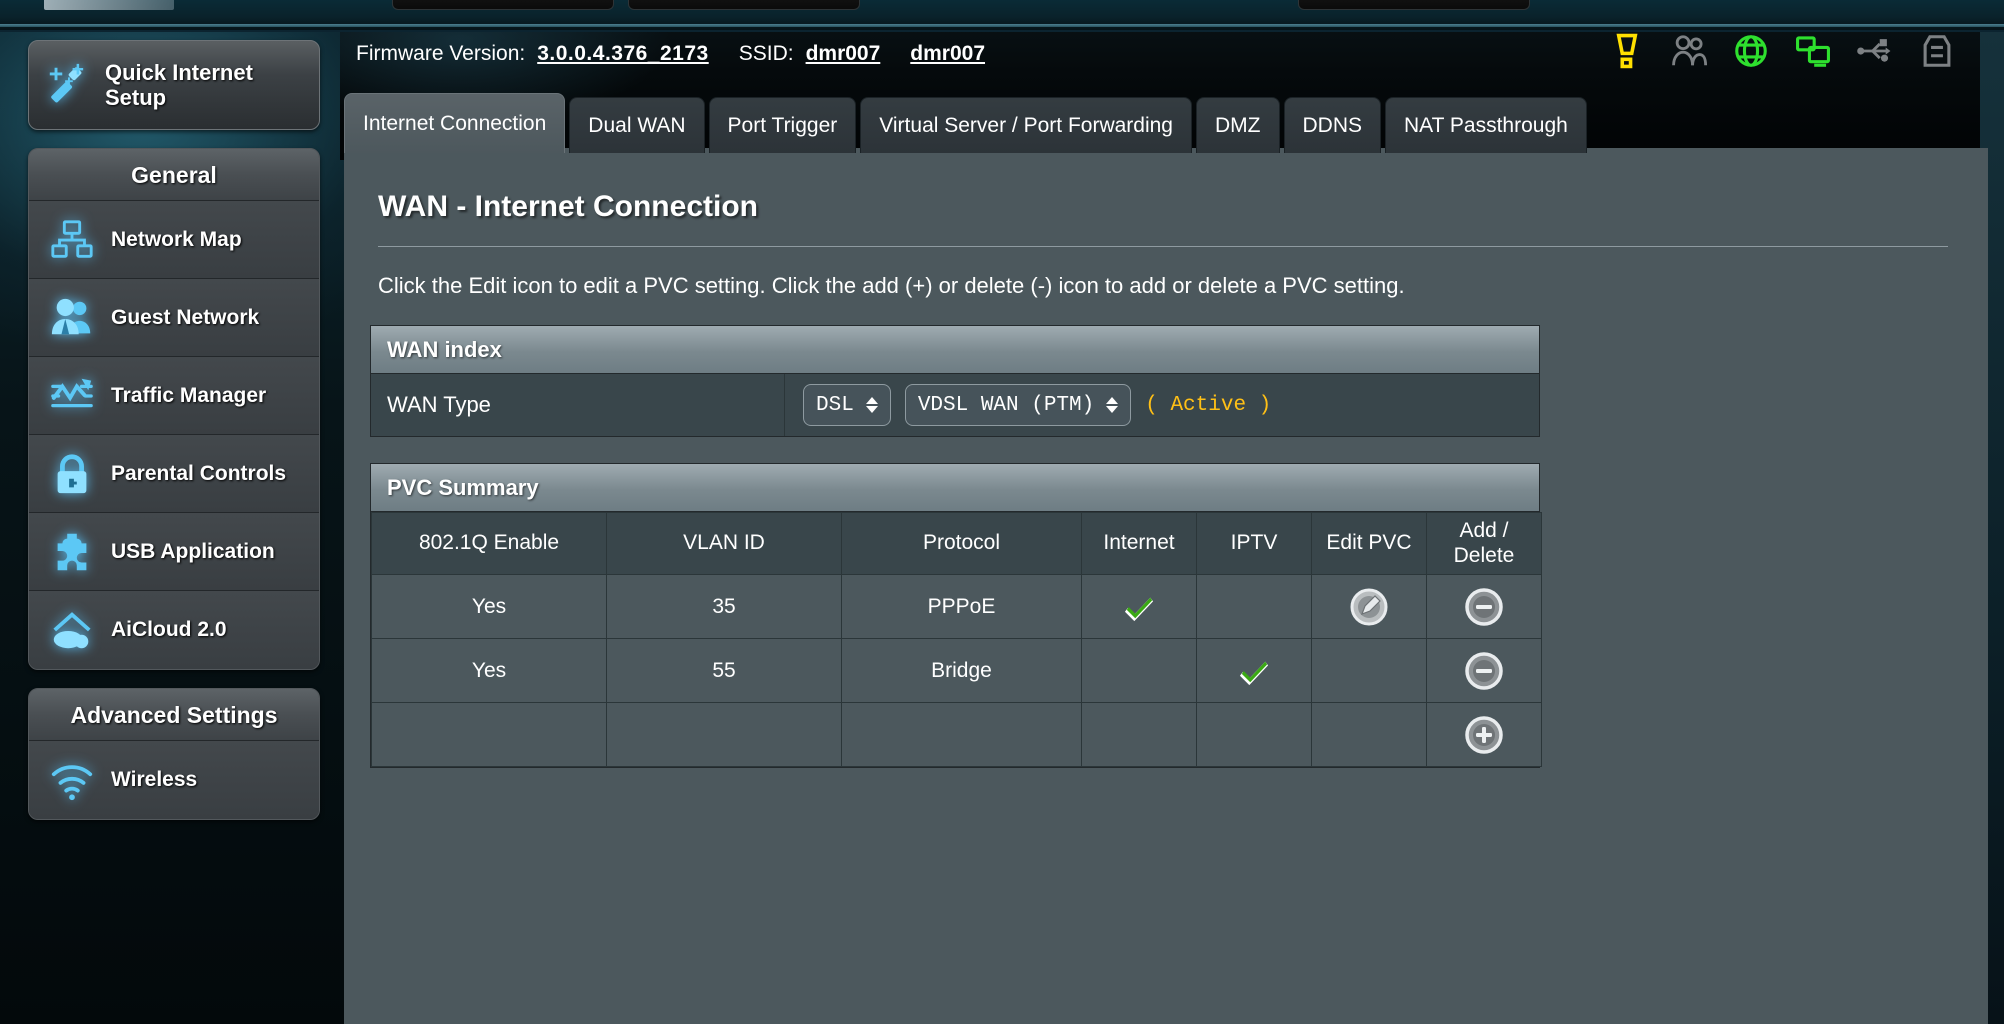  What do you see at coordinates (66, 83) in the screenshot?
I see `magic-wand-icon` at bounding box center [66, 83].